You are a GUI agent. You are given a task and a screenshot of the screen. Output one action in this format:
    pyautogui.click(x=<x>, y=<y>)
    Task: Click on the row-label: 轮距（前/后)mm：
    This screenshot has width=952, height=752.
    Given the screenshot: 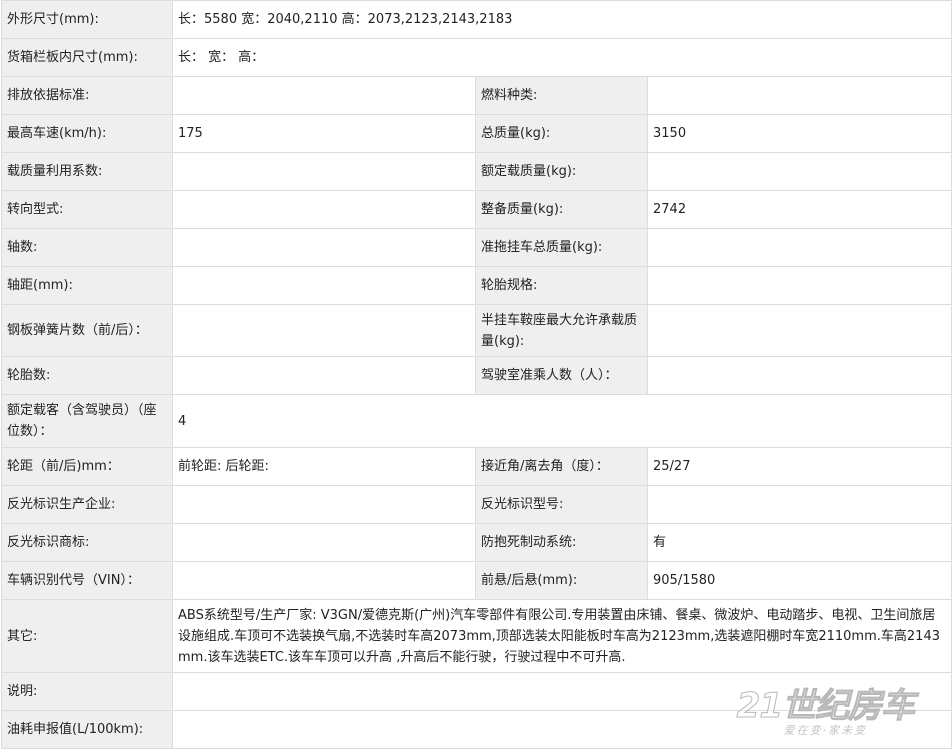 What is the action you would take?
    pyautogui.click(x=87, y=466)
    